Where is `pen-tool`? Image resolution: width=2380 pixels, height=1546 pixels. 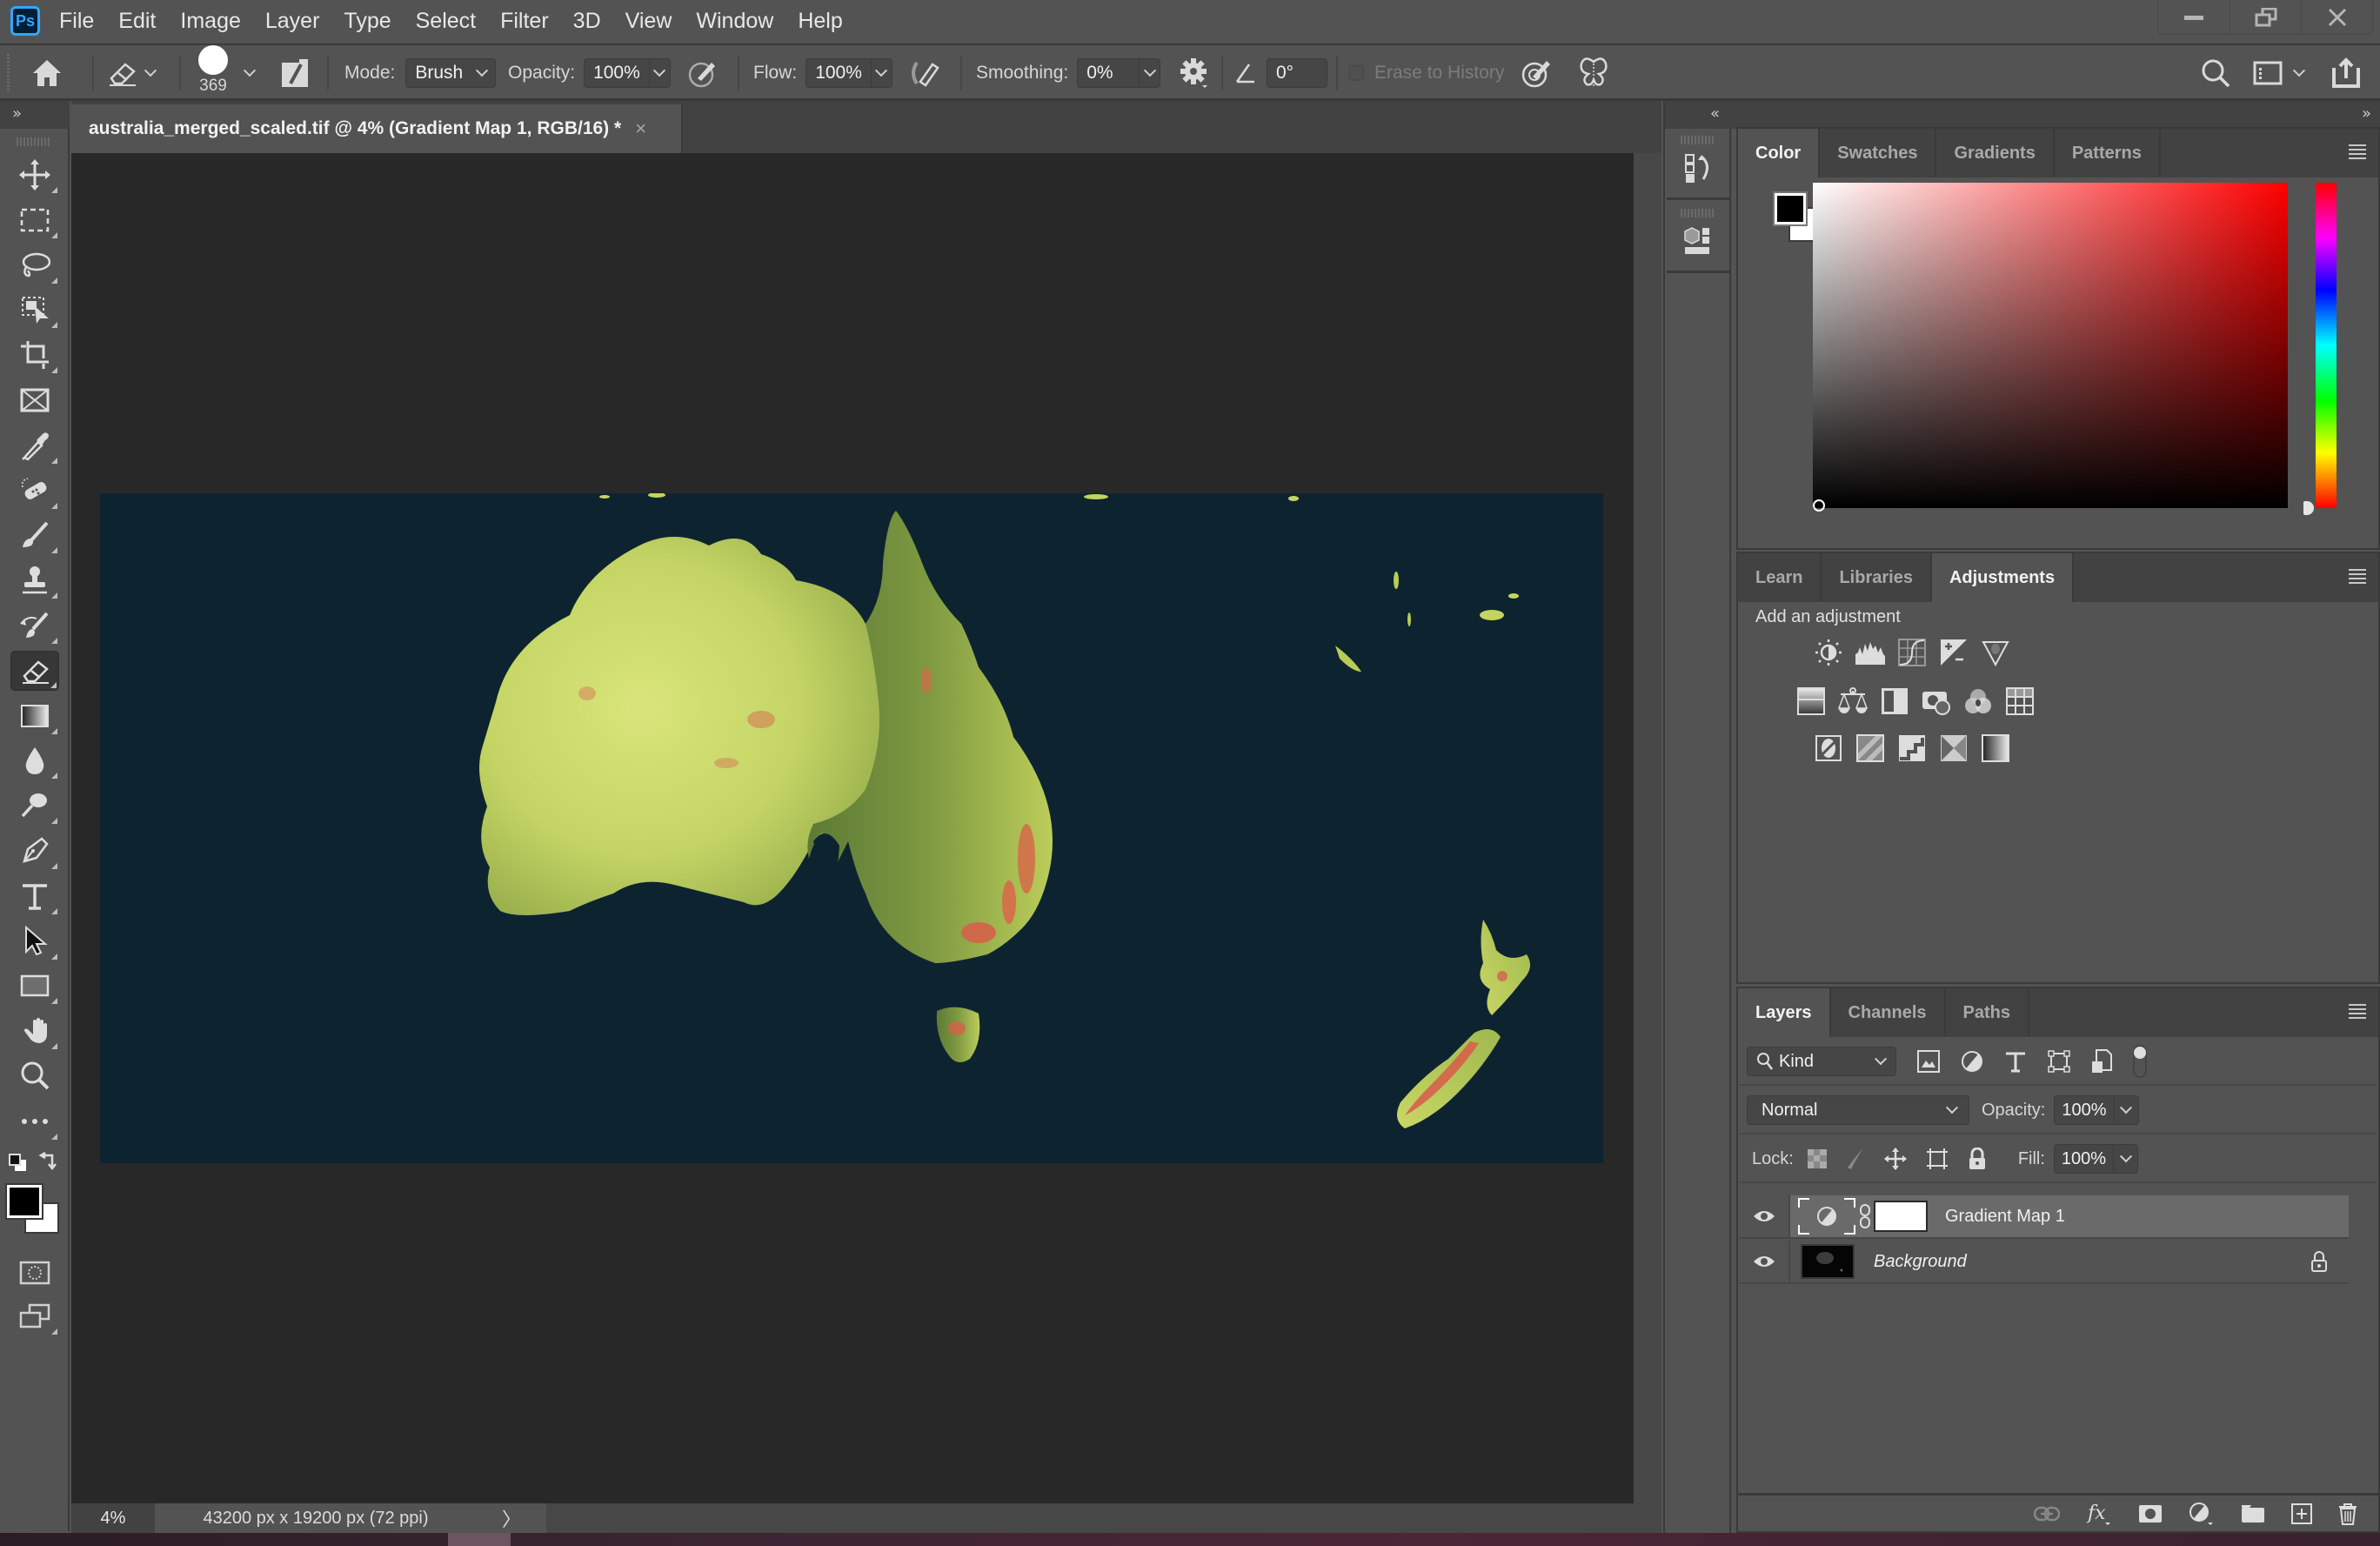 pen-tool is located at coordinates (34, 851).